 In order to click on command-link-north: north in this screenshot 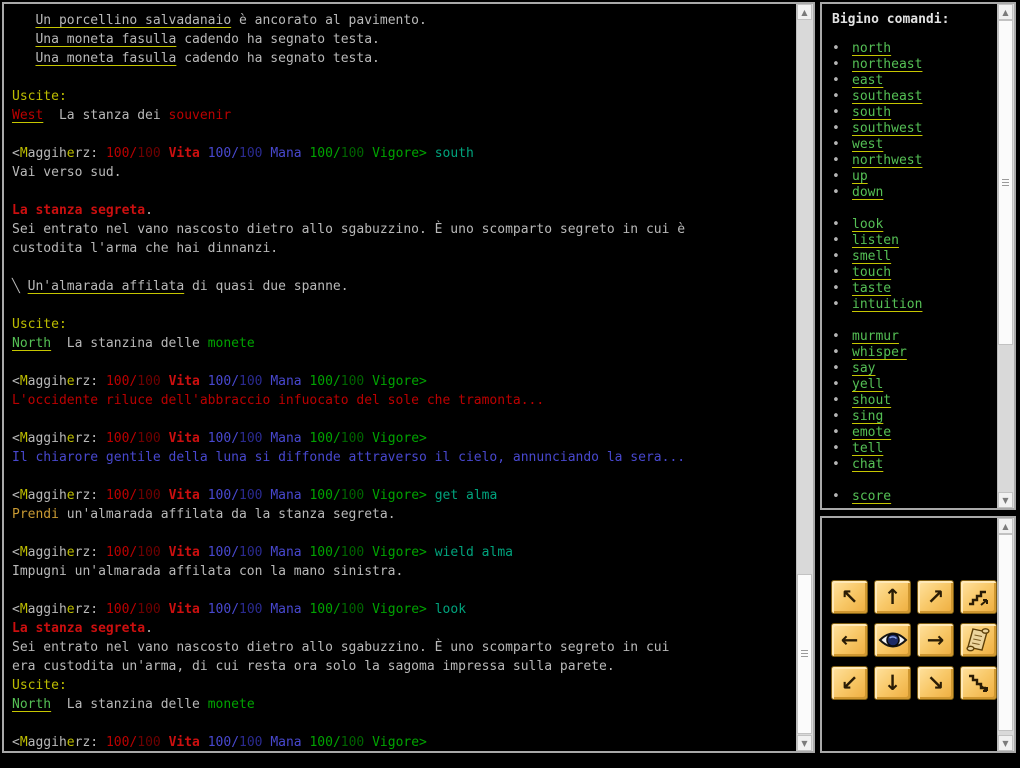, I will do `click(871, 48)`.